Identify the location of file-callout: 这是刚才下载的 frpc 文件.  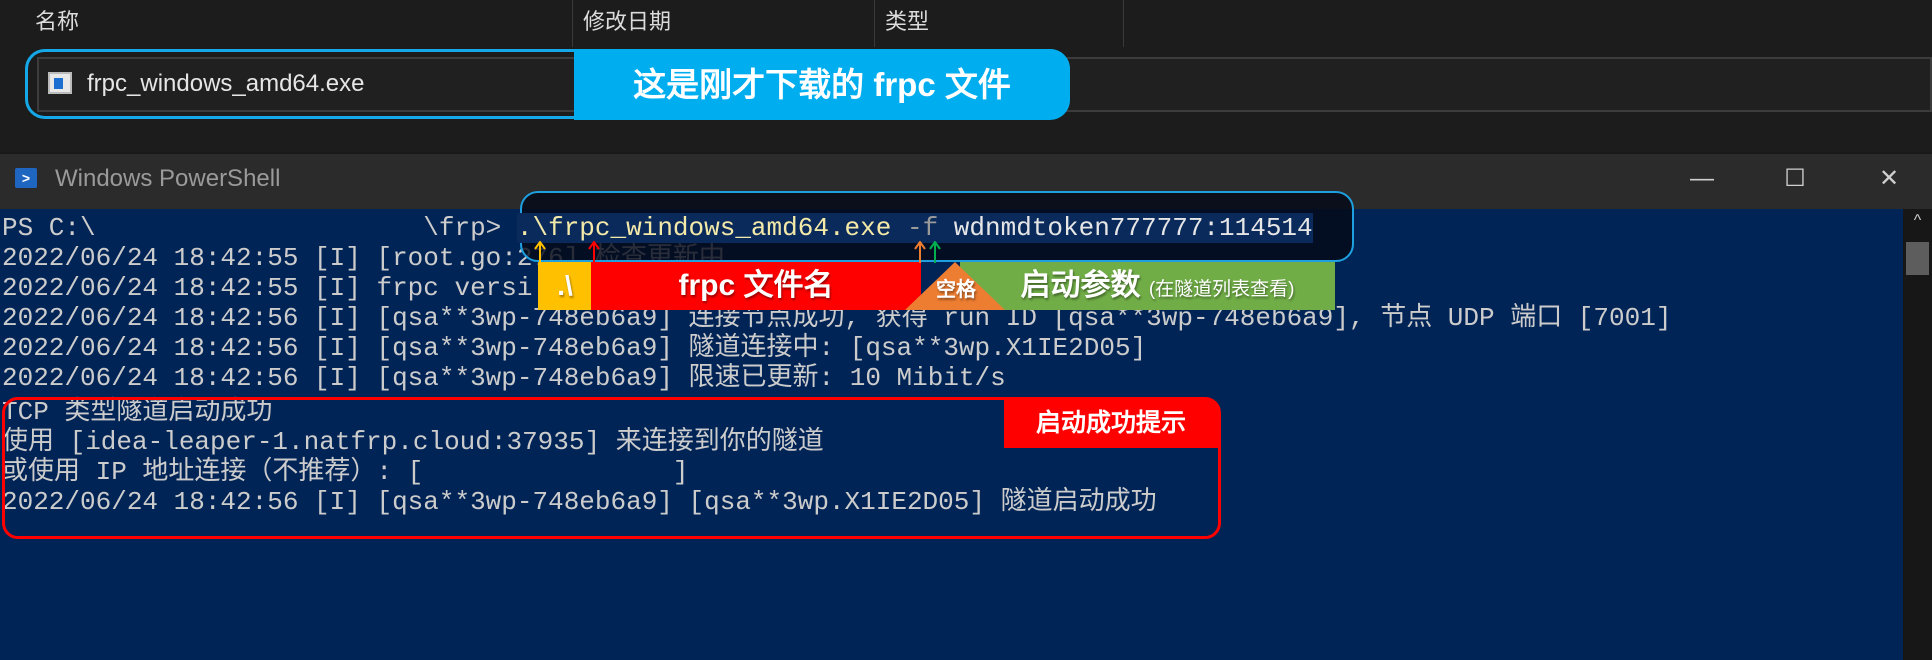
(822, 84).